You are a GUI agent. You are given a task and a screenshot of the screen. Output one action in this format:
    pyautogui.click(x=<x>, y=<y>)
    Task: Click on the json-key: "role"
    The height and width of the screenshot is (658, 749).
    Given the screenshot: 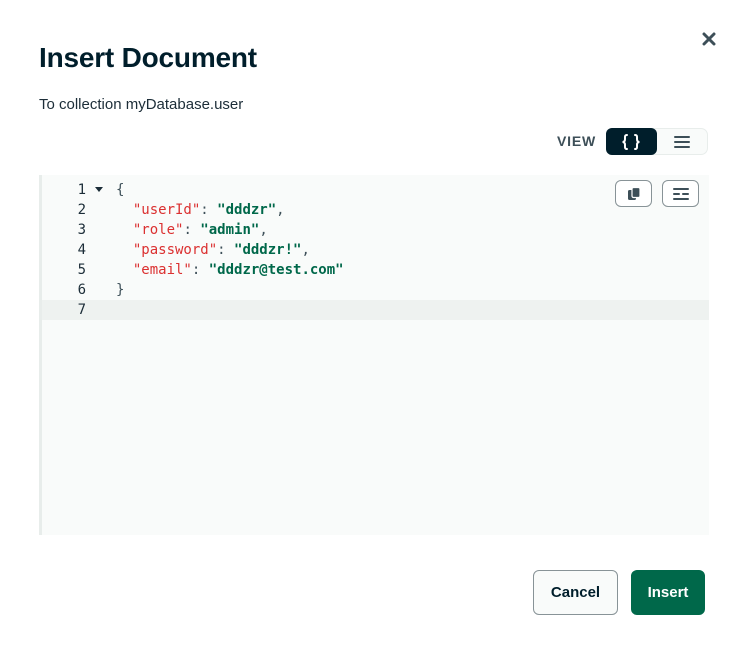 What is the action you would take?
    pyautogui.click(x=158, y=230)
    